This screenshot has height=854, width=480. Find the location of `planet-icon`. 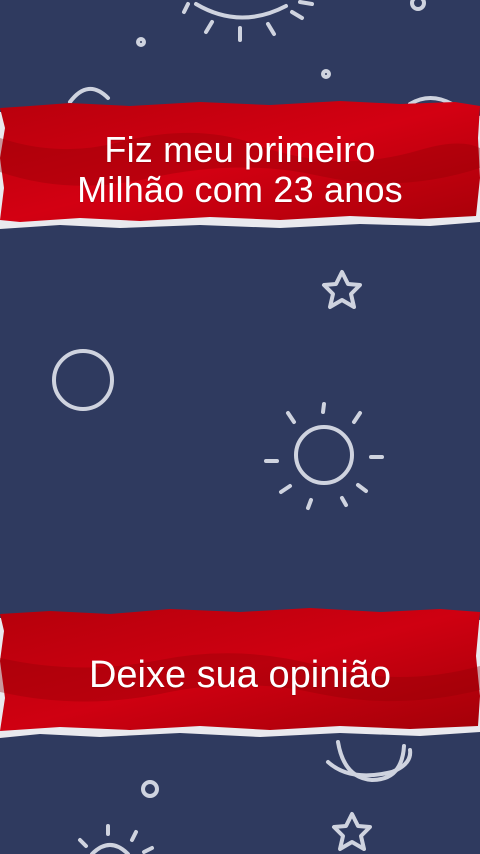

planet-icon is located at coordinates (369, 761).